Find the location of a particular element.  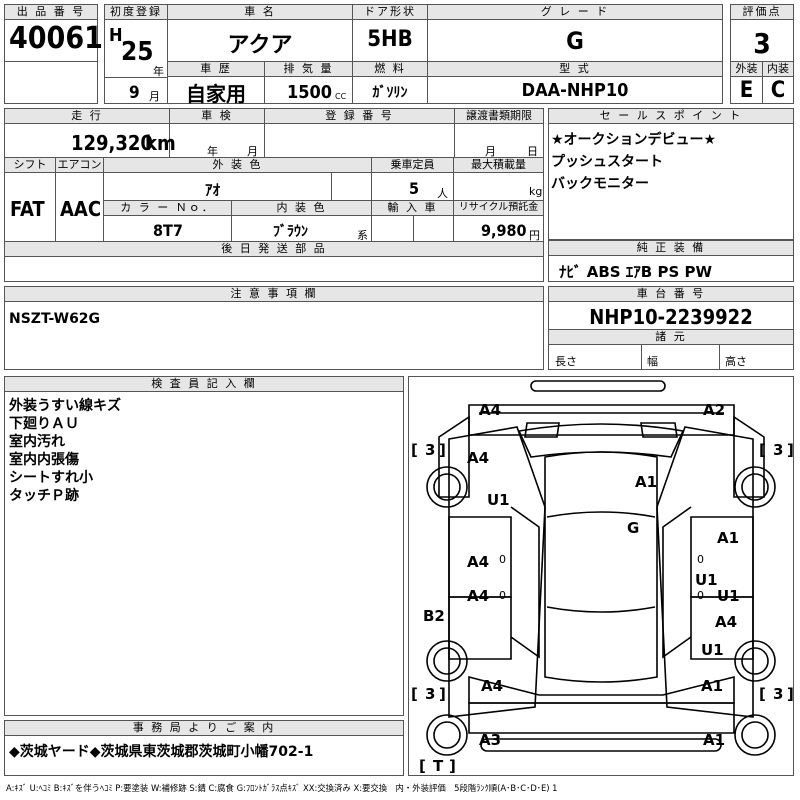

mark-a4-fender-left: A4 is located at coordinates (478, 458).